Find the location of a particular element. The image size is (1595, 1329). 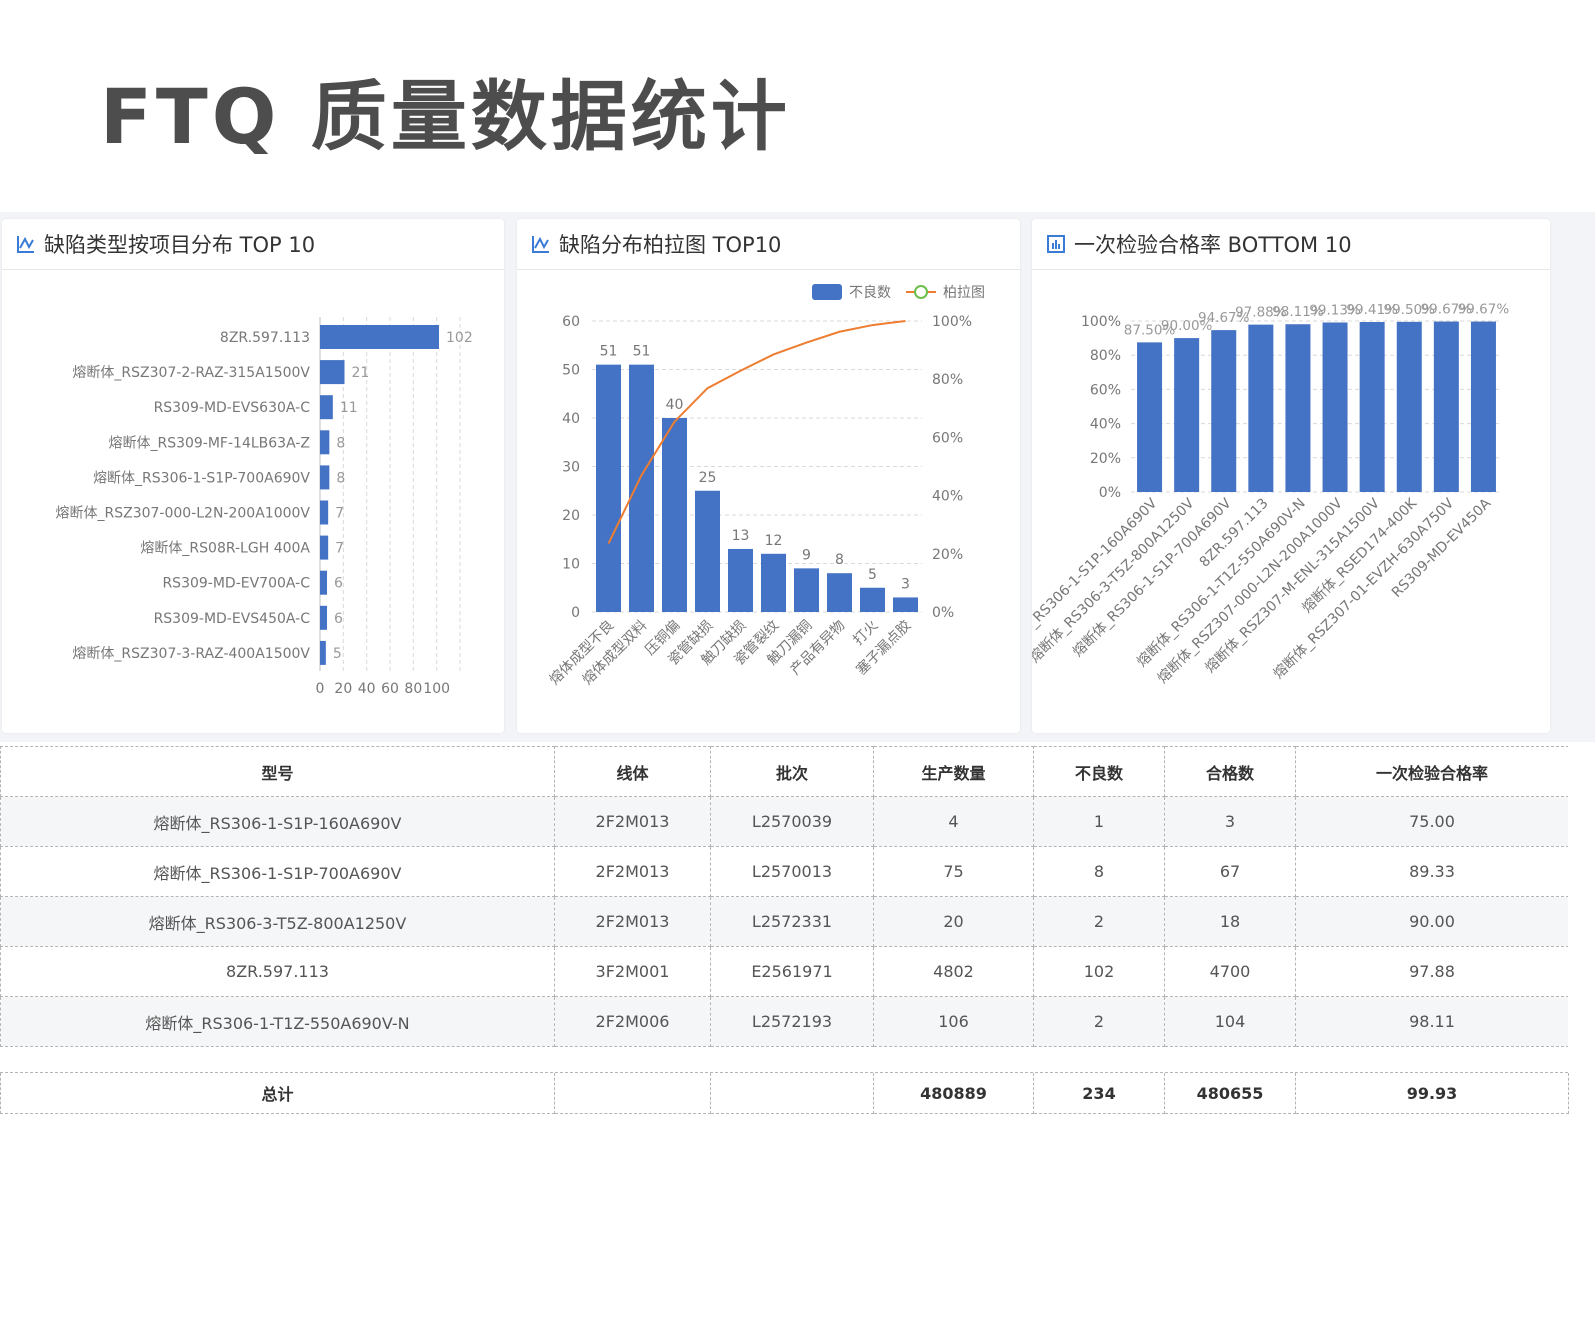

y-tick-label: 熔断体_RSZ307-3-RAZ-400A1500V is located at coordinates (191, 654).